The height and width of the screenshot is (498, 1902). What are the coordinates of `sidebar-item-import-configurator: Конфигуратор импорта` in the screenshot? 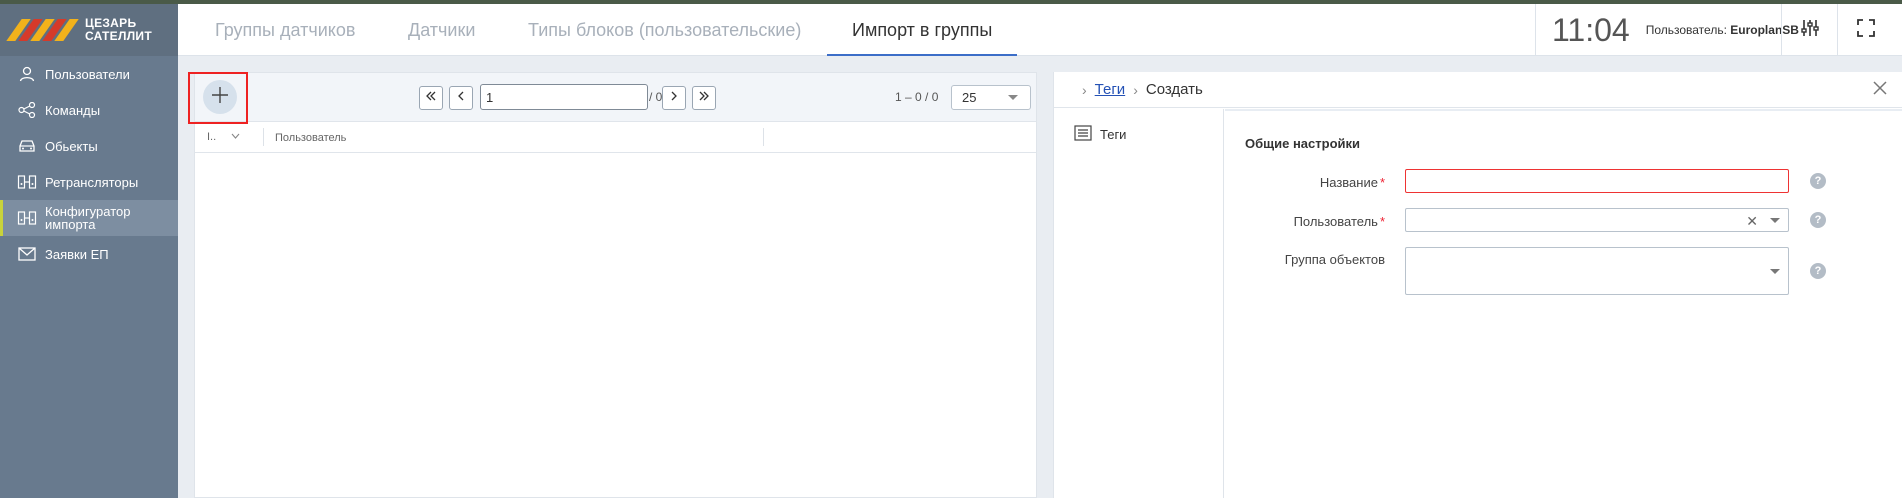 It's located at (89, 218).